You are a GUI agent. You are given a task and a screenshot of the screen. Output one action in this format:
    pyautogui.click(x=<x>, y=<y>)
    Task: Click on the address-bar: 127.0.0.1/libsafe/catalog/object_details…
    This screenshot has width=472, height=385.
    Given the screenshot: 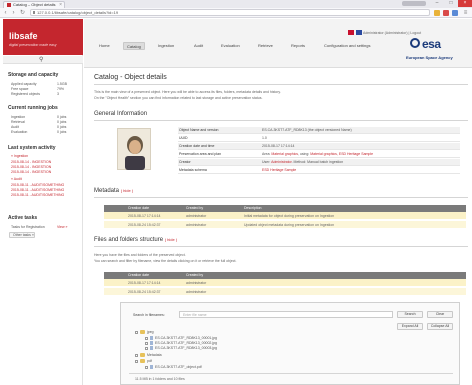 What is the action you would take?
    pyautogui.click(x=230, y=12)
    